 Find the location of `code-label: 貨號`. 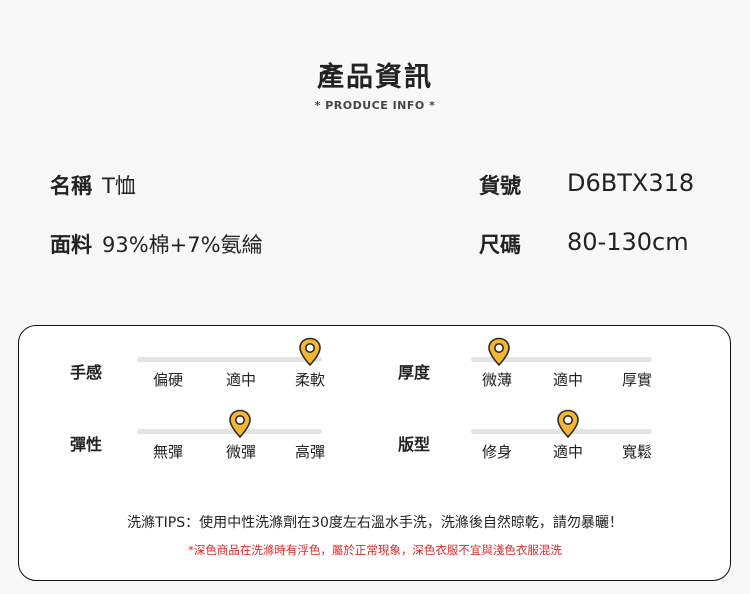

code-label: 貨號 is located at coordinates (500, 186).